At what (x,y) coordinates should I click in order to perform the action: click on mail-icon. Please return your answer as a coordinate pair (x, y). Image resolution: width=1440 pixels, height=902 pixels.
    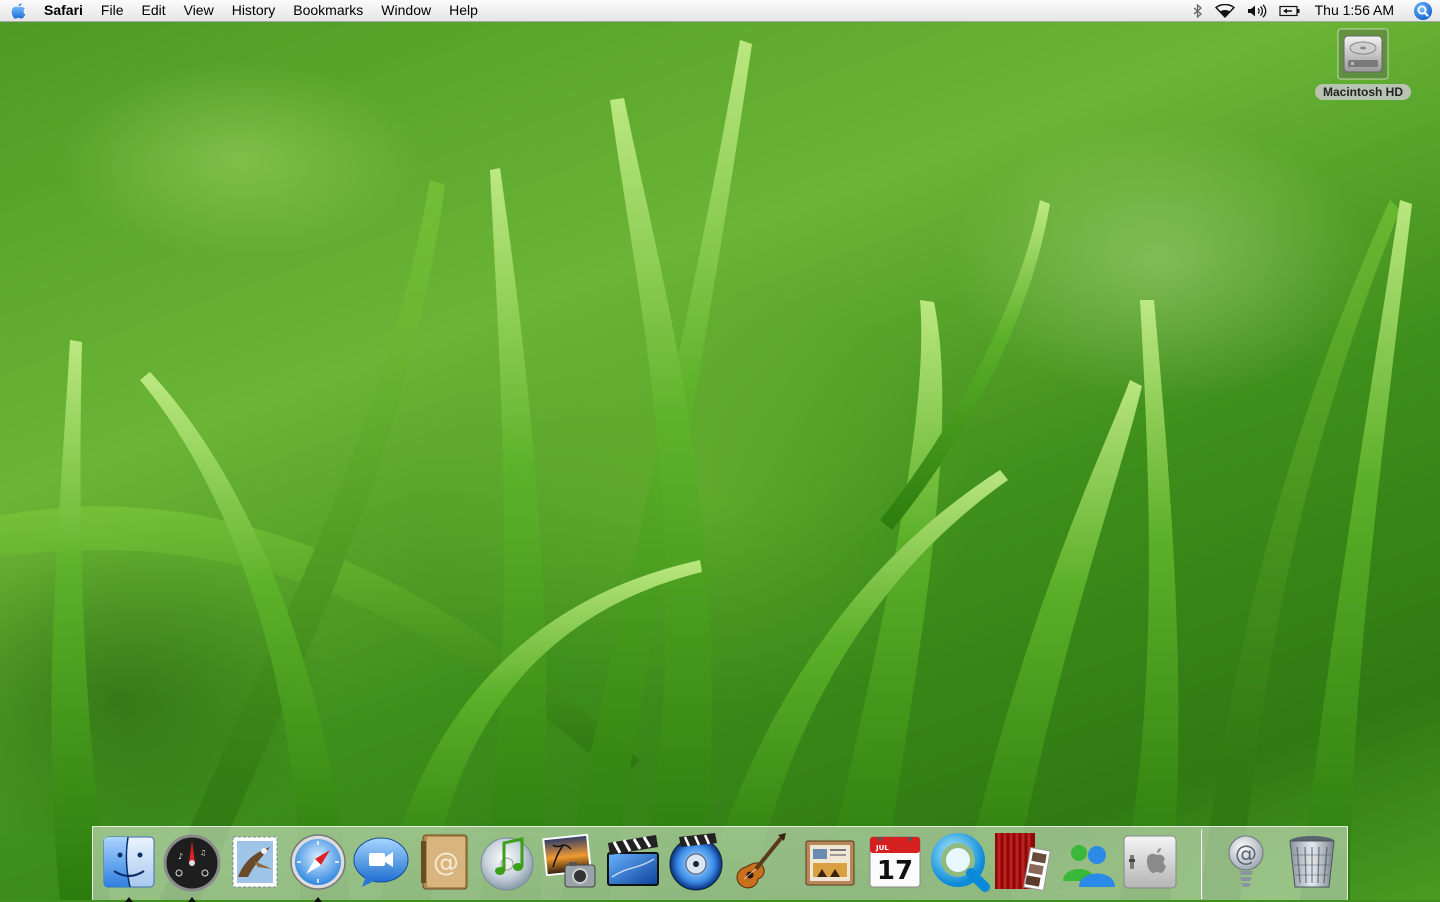
    Looking at the image, I should click on (255, 862).